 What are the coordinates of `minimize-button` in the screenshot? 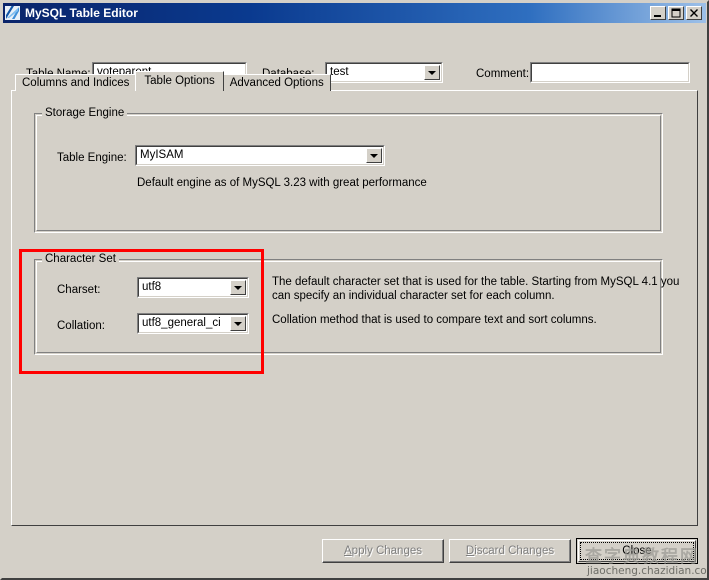 It's located at (658, 13).